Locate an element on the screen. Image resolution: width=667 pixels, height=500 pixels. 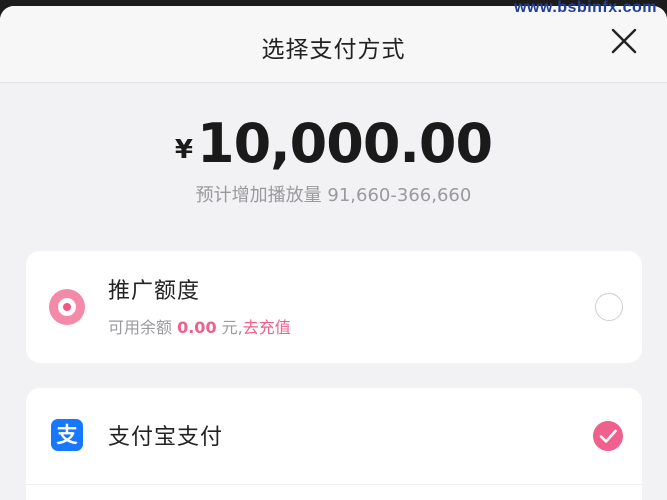
unselected-radio is located at coordinates (609, 307).